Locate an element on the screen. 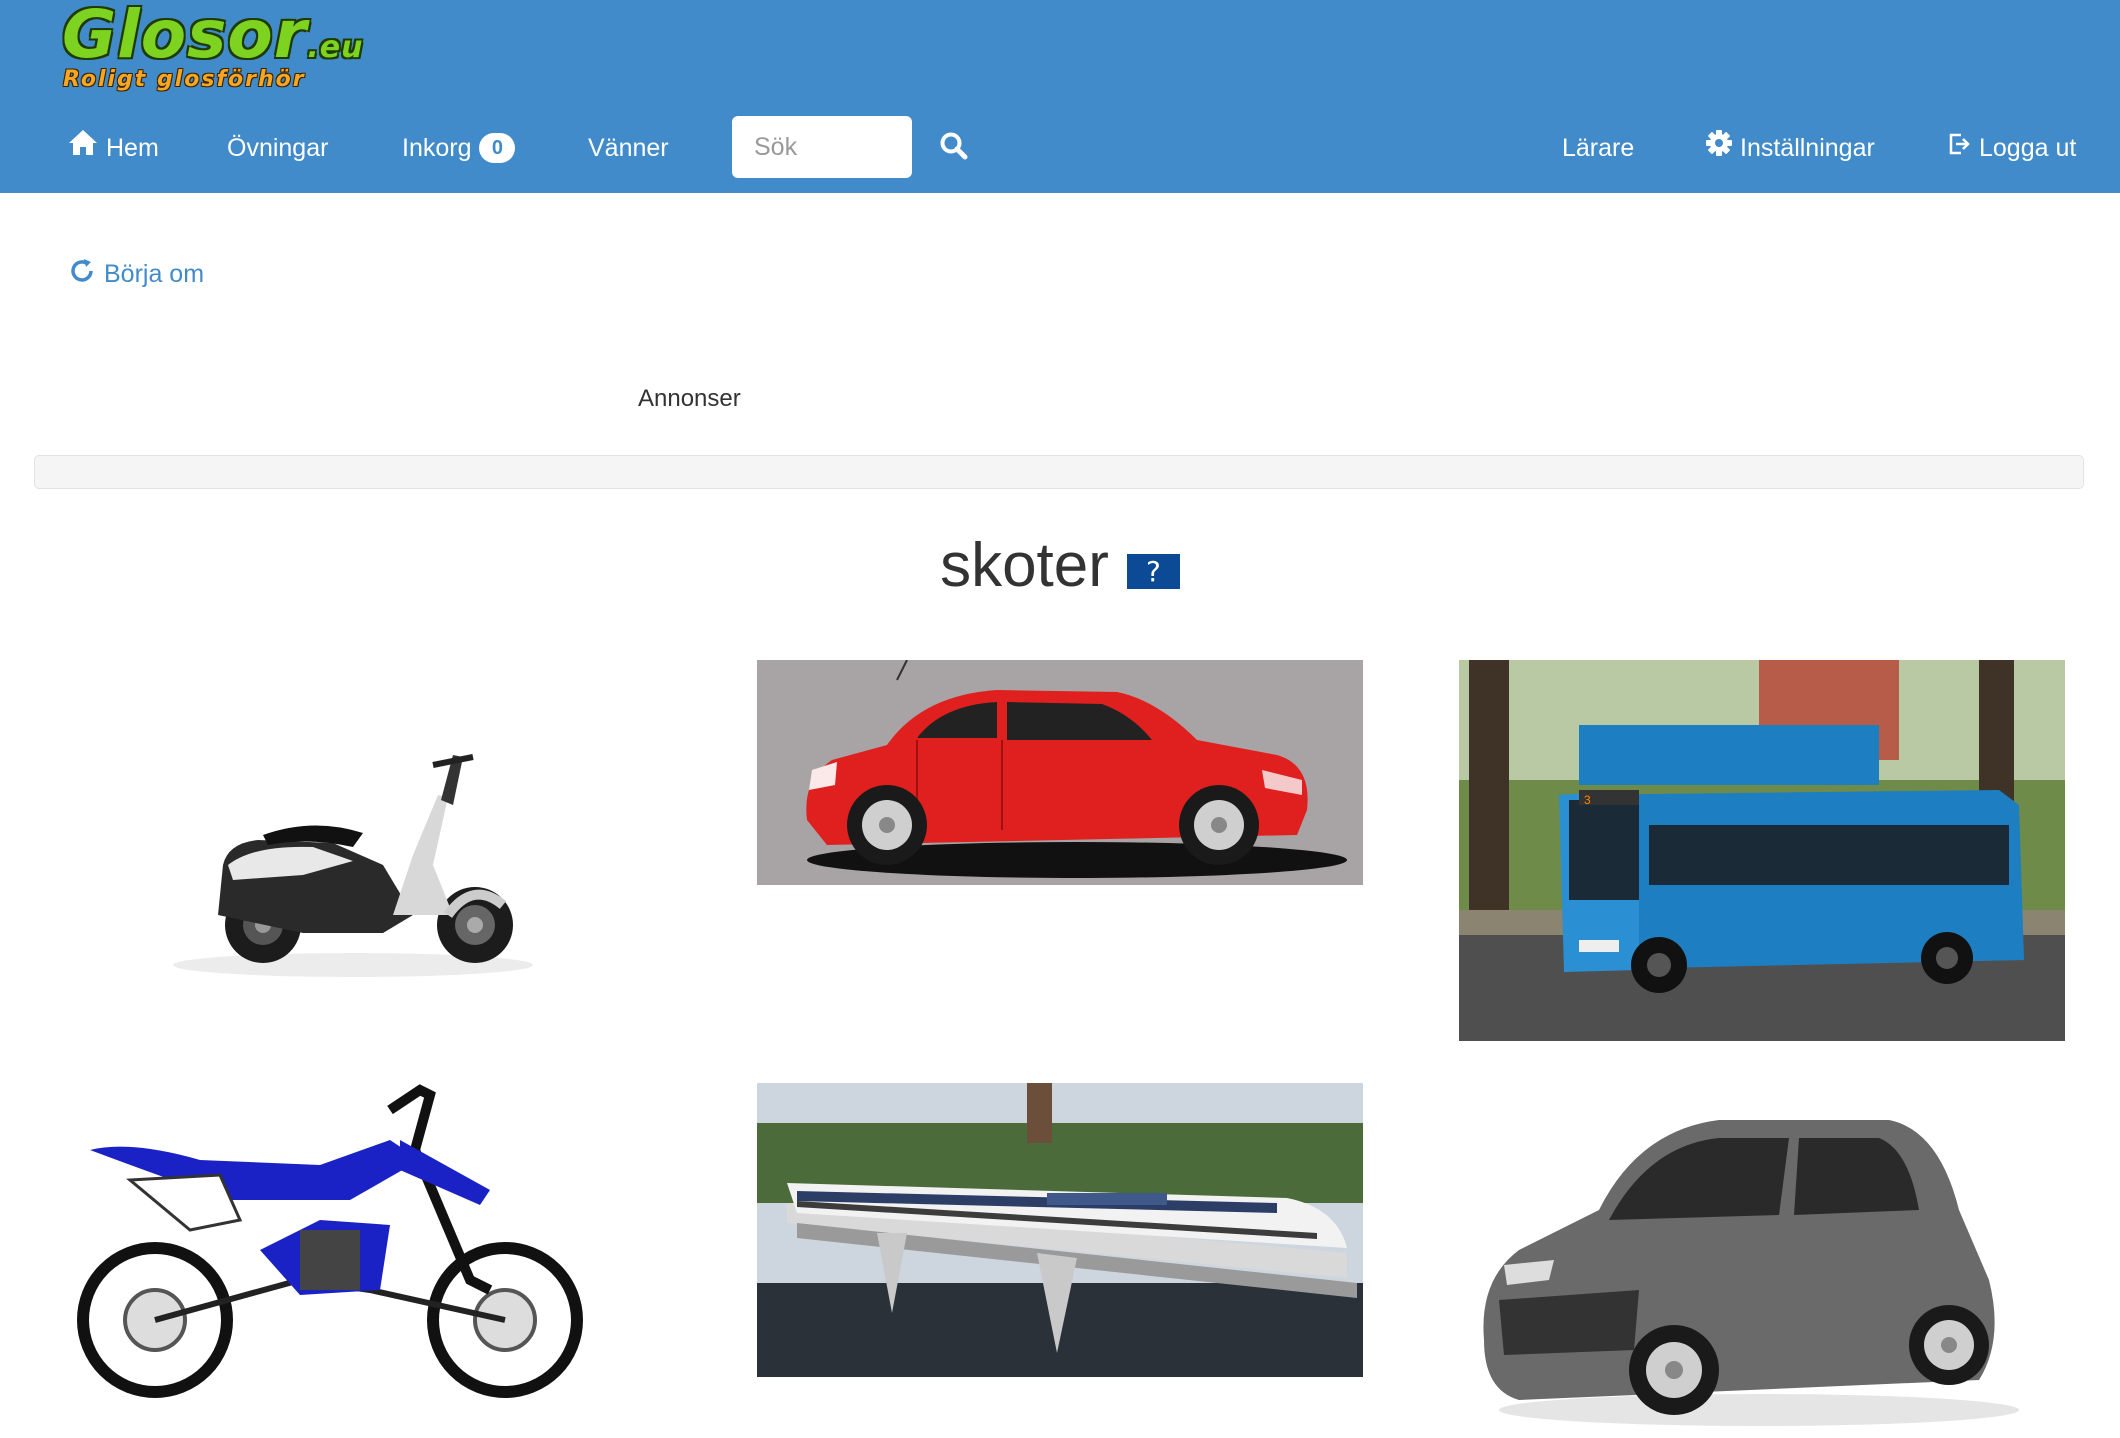 This screenshot has height=1438, width=2120. ad-banner is located at coordinates (1059, 472).